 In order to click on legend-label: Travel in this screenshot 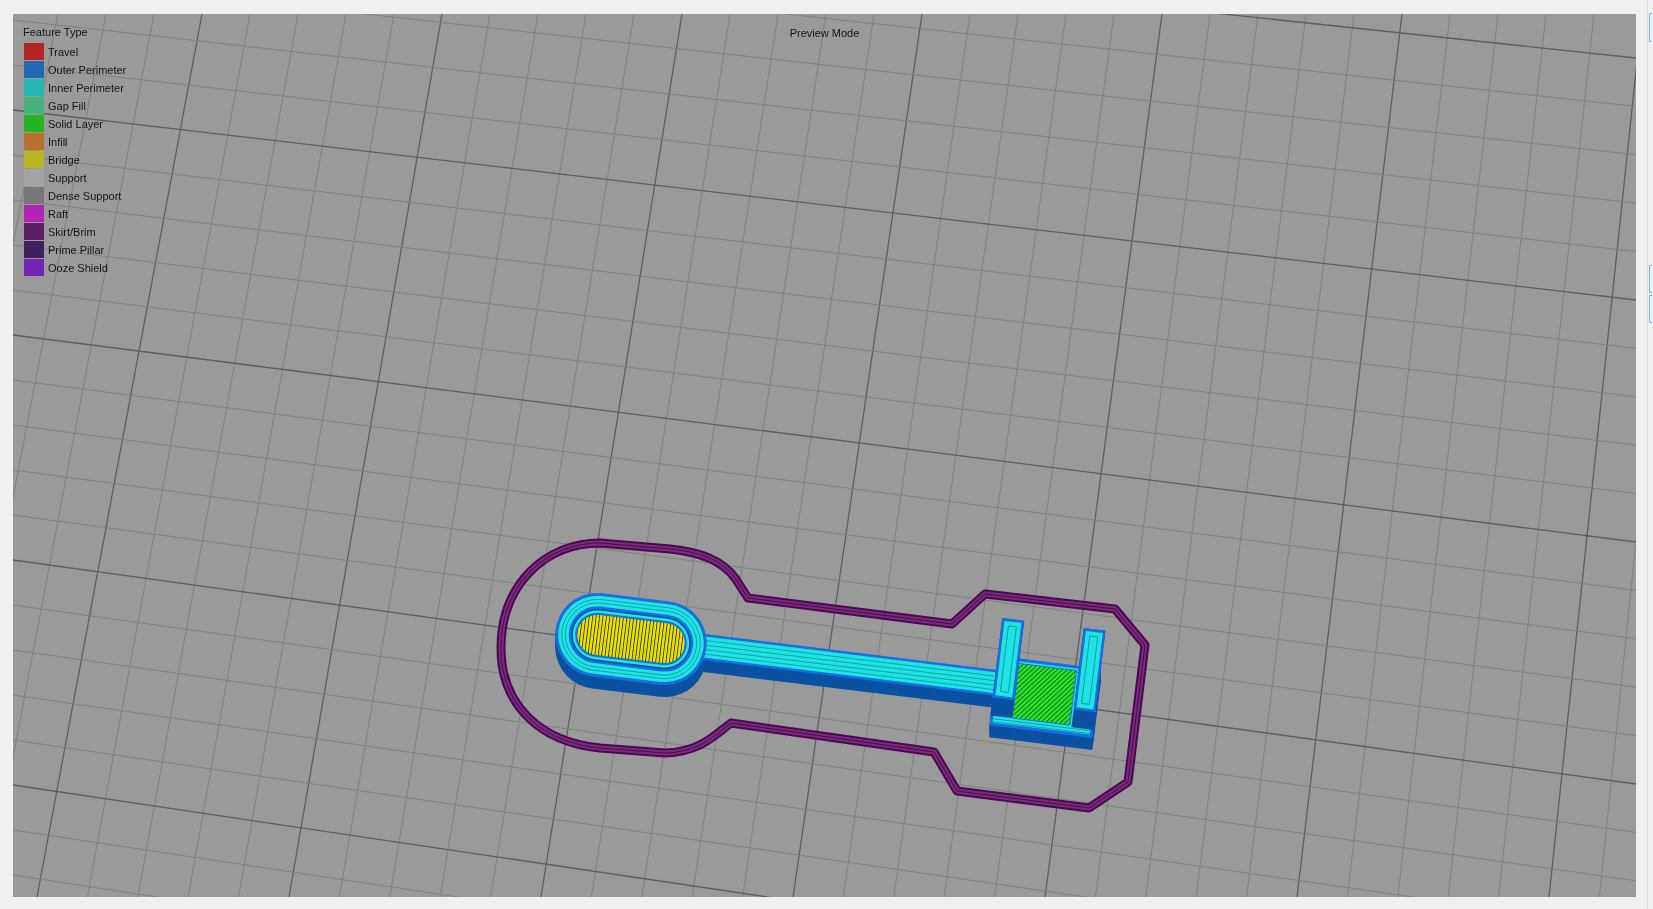, I will do `click(63, 51)`.